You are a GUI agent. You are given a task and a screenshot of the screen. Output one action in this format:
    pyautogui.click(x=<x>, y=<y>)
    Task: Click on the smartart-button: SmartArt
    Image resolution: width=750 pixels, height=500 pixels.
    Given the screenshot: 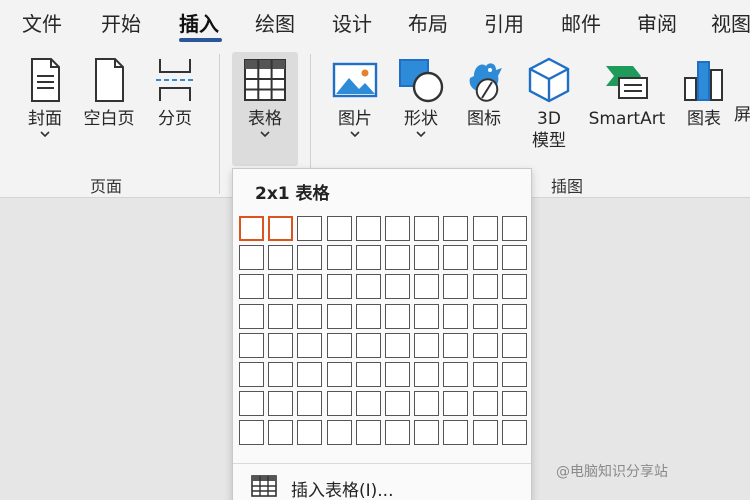 What is the action you would take?
    pyautogui.click(x=627, y=93)
    